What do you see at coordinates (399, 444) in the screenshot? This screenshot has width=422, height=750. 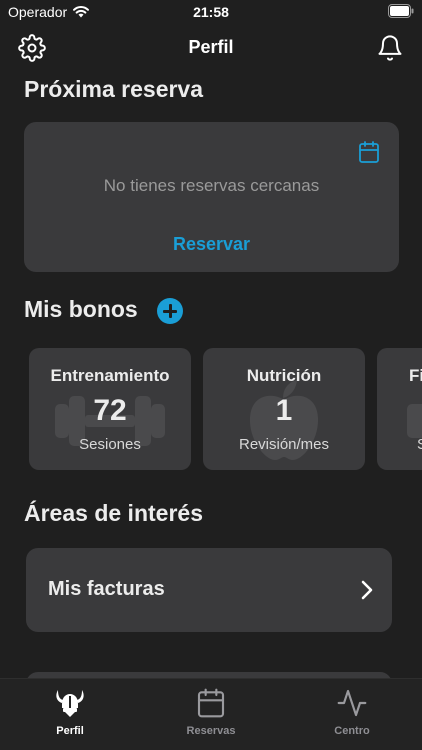 I see `bono-unit: S` at bounding box center [399, 444].